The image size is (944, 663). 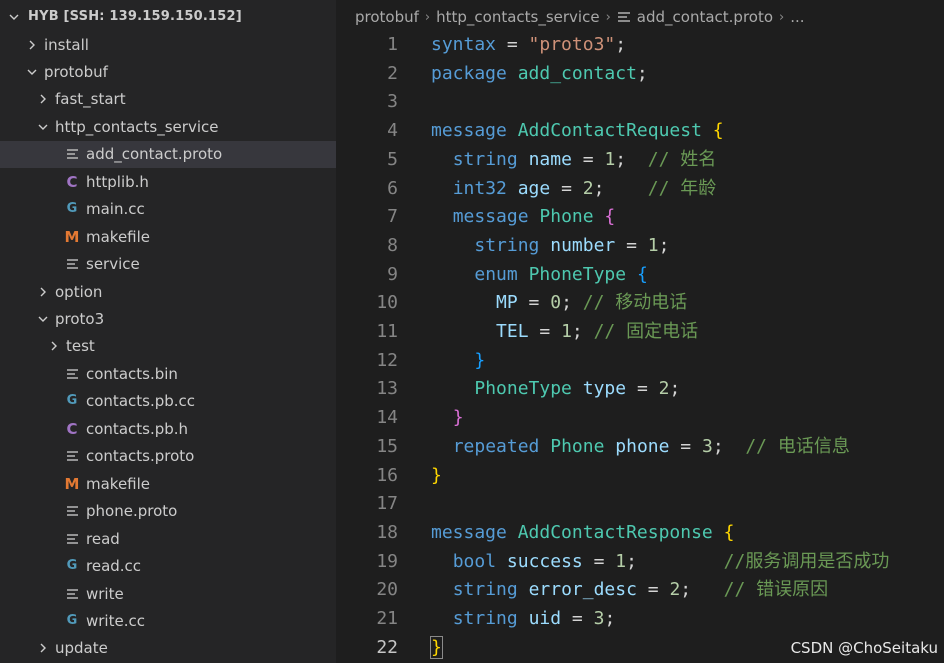 I want to click on tree-item-label: contacts.proto, so click(x=140, y=456).